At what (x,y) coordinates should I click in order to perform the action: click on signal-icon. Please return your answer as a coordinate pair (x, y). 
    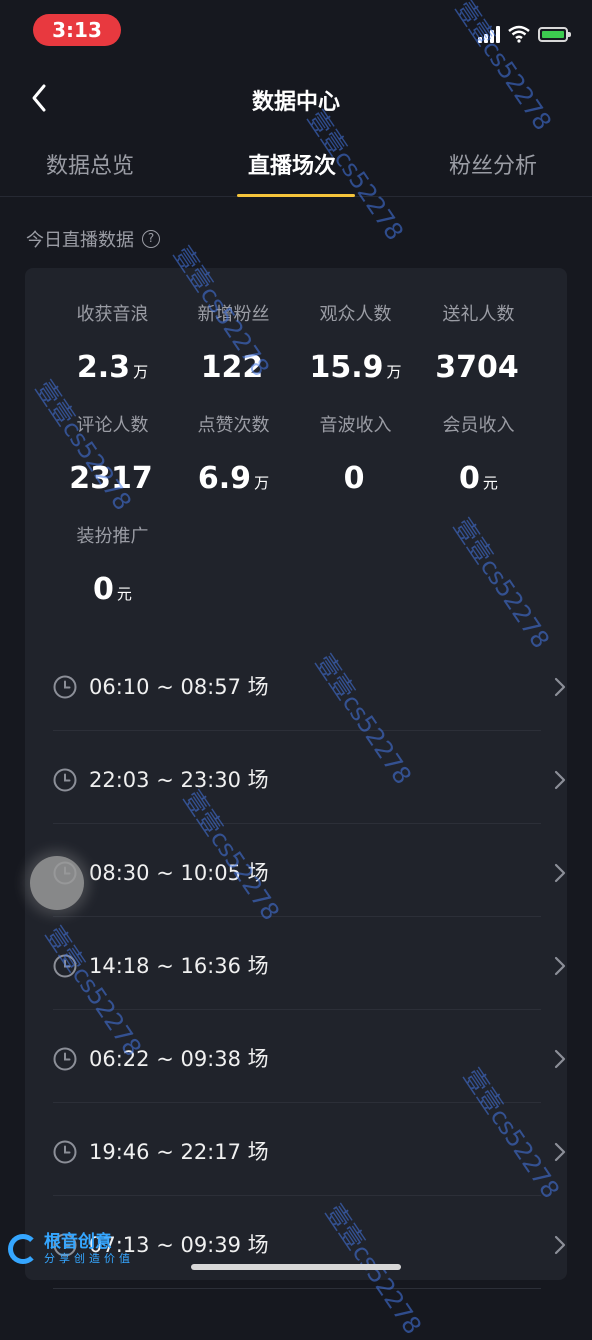
    Looking at the image, I should click on (489, 34).